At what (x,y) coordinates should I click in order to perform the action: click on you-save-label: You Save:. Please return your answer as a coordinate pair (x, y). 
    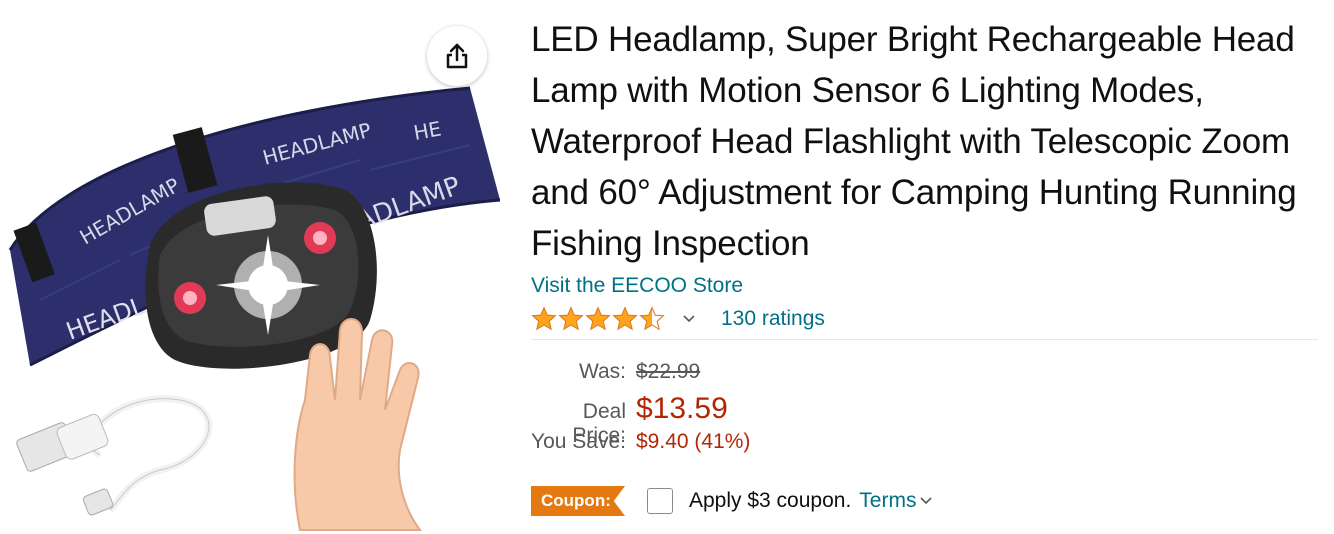
    Looking at the image, I should click on (578, 441).